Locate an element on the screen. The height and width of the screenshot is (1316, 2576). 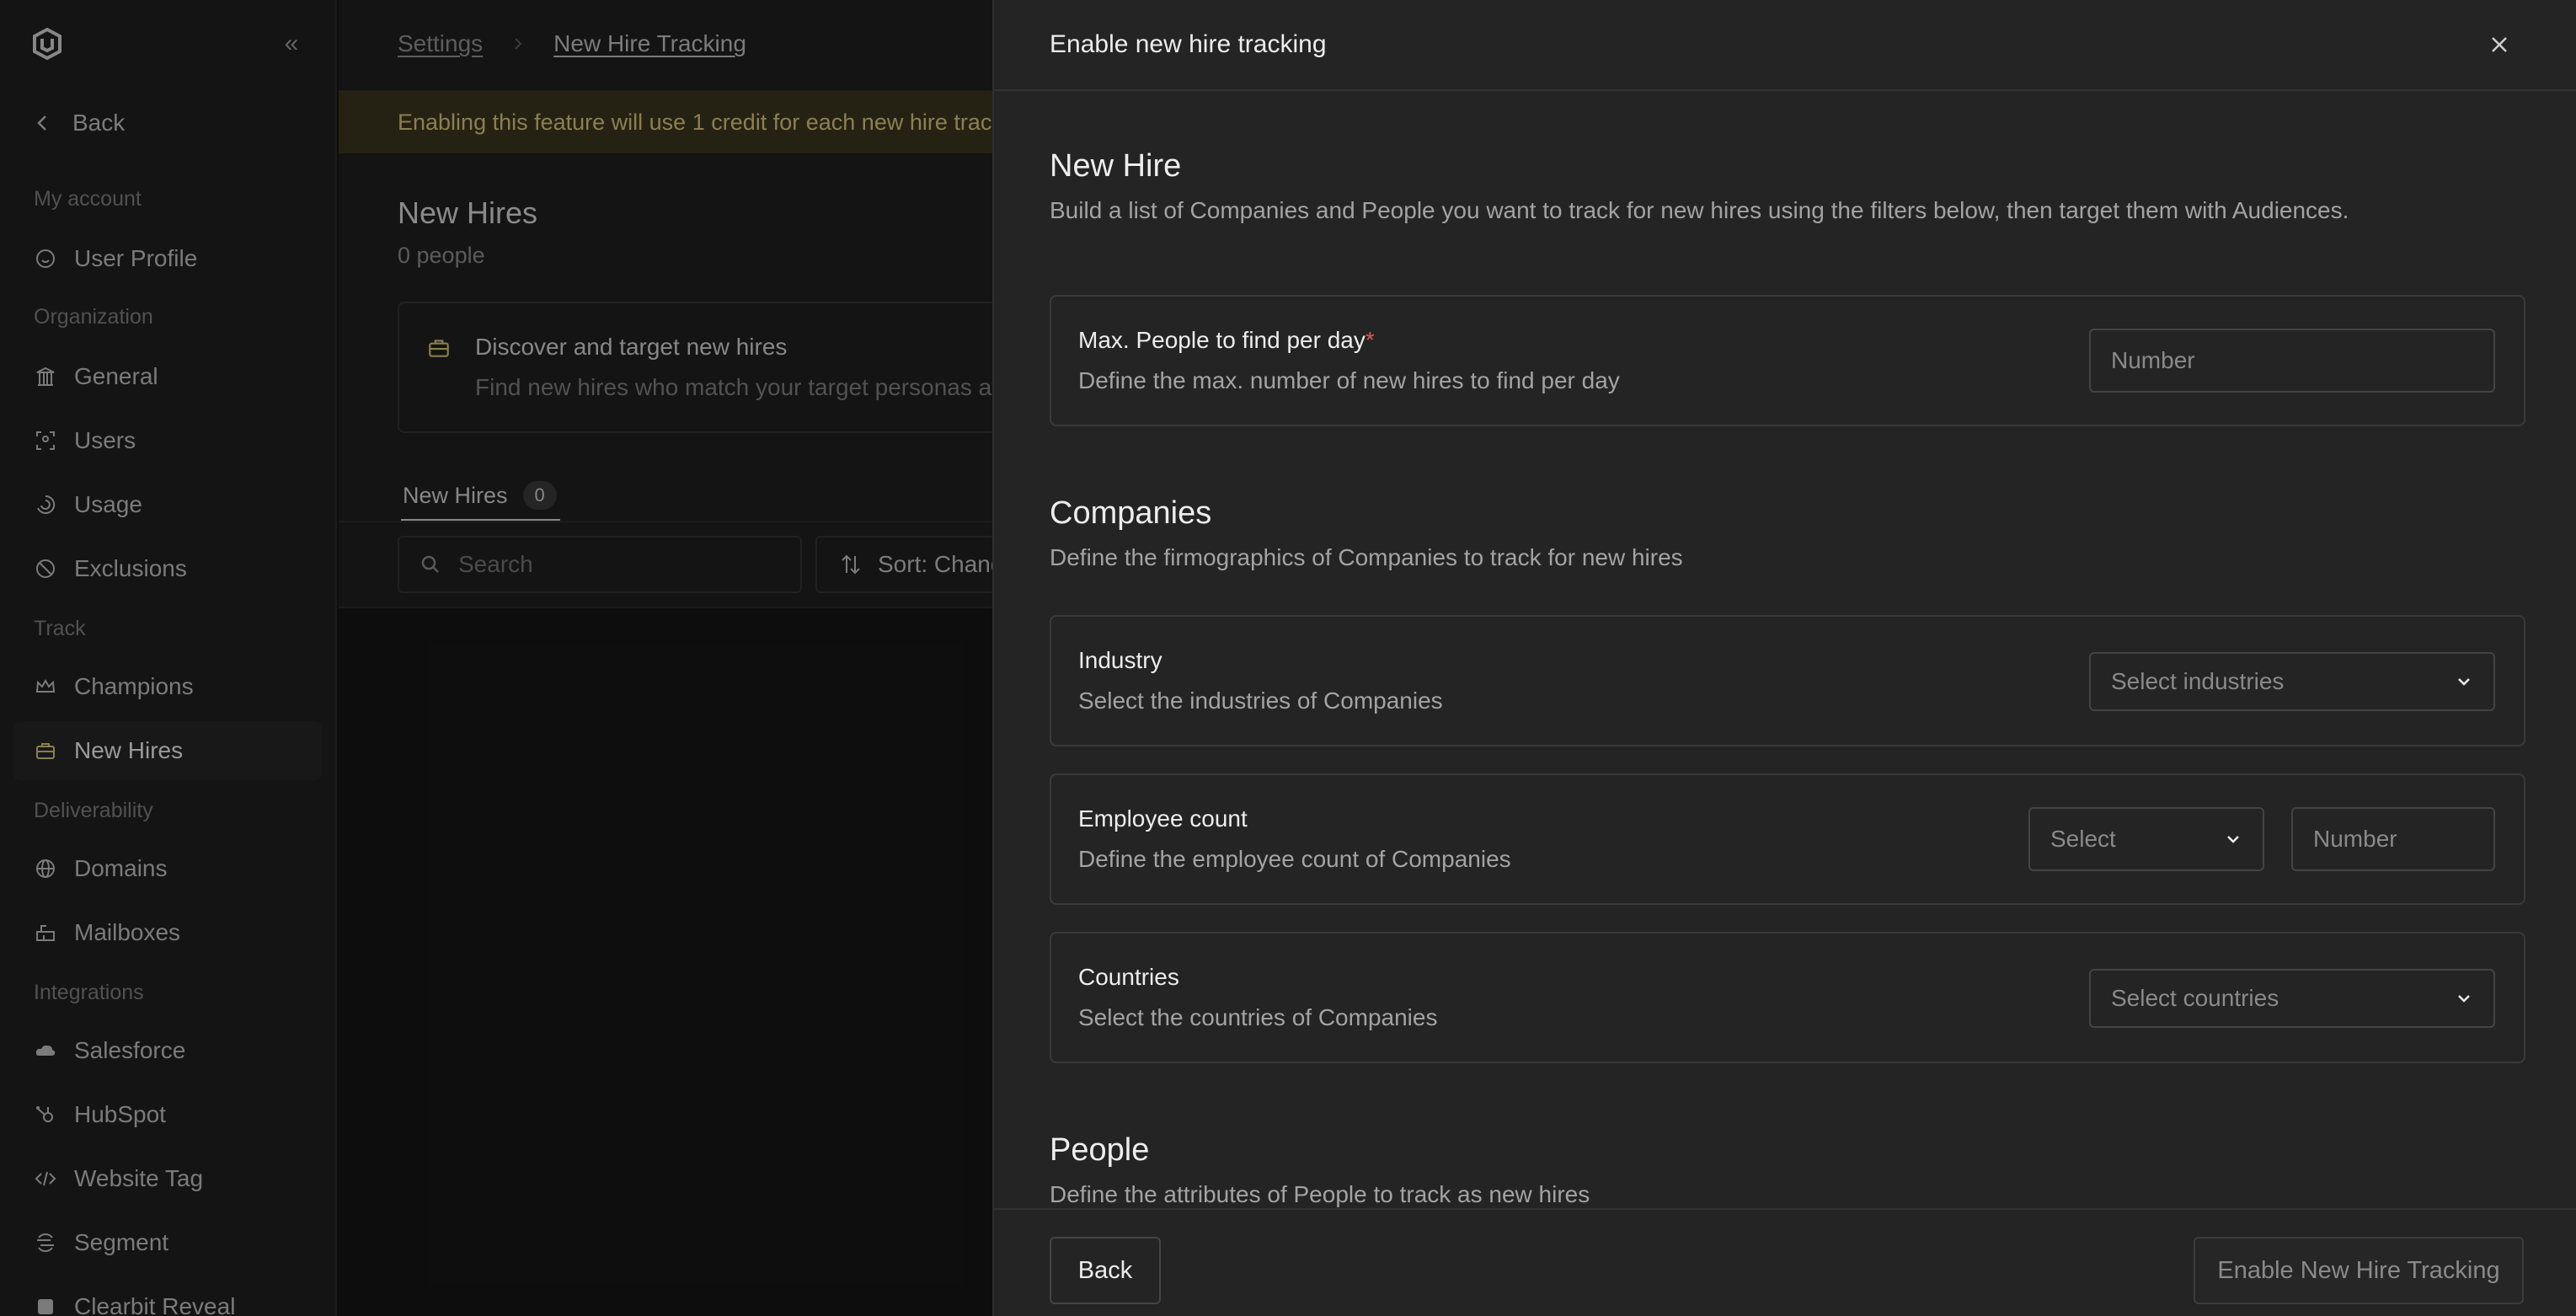
back-button: Back is located at coordinates (1105, 1270).